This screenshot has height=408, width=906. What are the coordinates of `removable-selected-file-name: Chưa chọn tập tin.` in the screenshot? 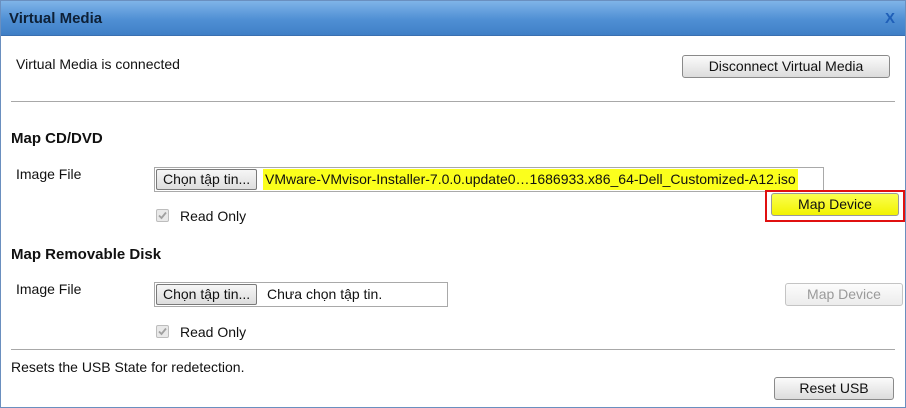 It's located at (325, 294).